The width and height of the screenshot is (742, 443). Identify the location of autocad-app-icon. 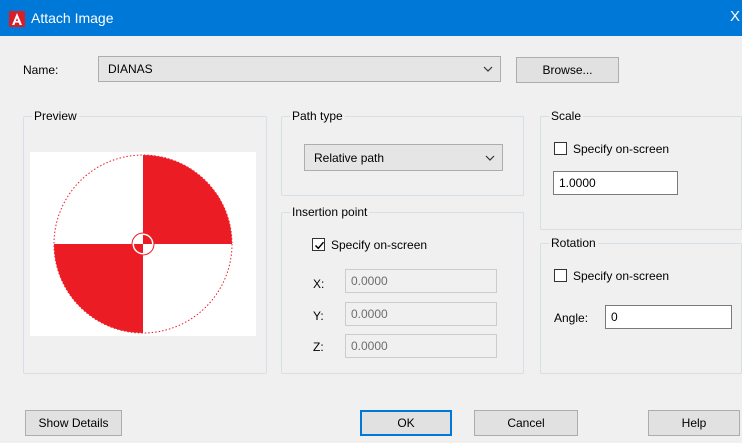
(17, 19).